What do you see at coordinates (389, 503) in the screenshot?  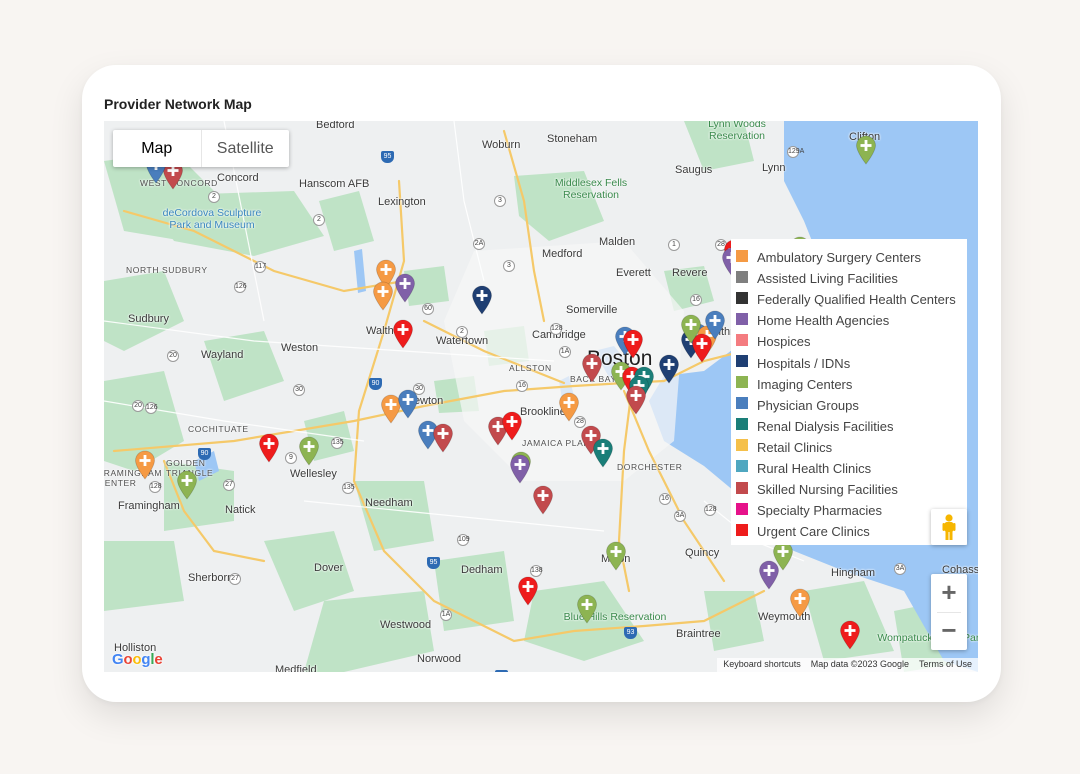 I see `place-label: Needham` at bounding box center [389, 503].